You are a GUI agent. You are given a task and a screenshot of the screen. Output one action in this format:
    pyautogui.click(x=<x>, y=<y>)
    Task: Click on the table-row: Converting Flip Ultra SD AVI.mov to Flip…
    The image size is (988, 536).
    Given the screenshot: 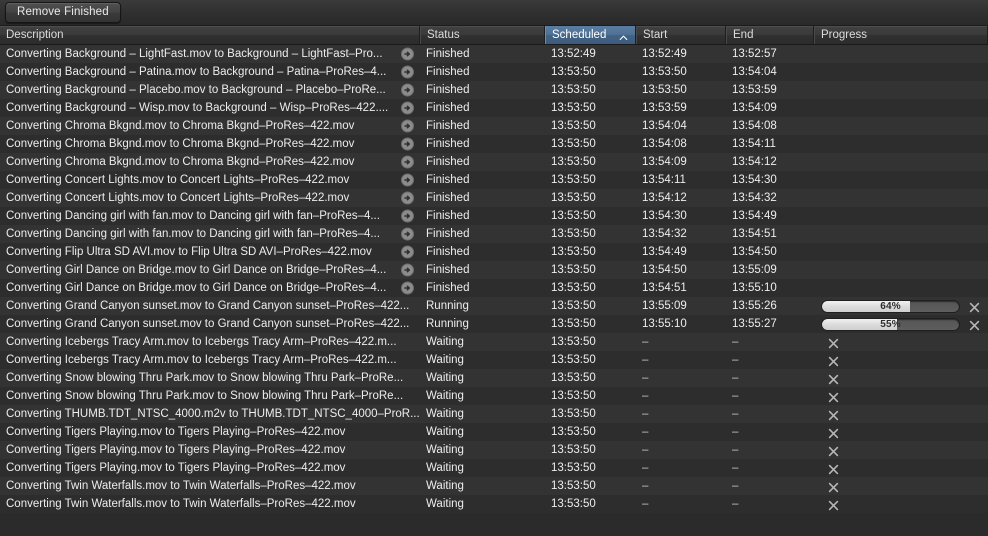 What is the action you would take?
    pyautogui.click(x=494, y=252)
    